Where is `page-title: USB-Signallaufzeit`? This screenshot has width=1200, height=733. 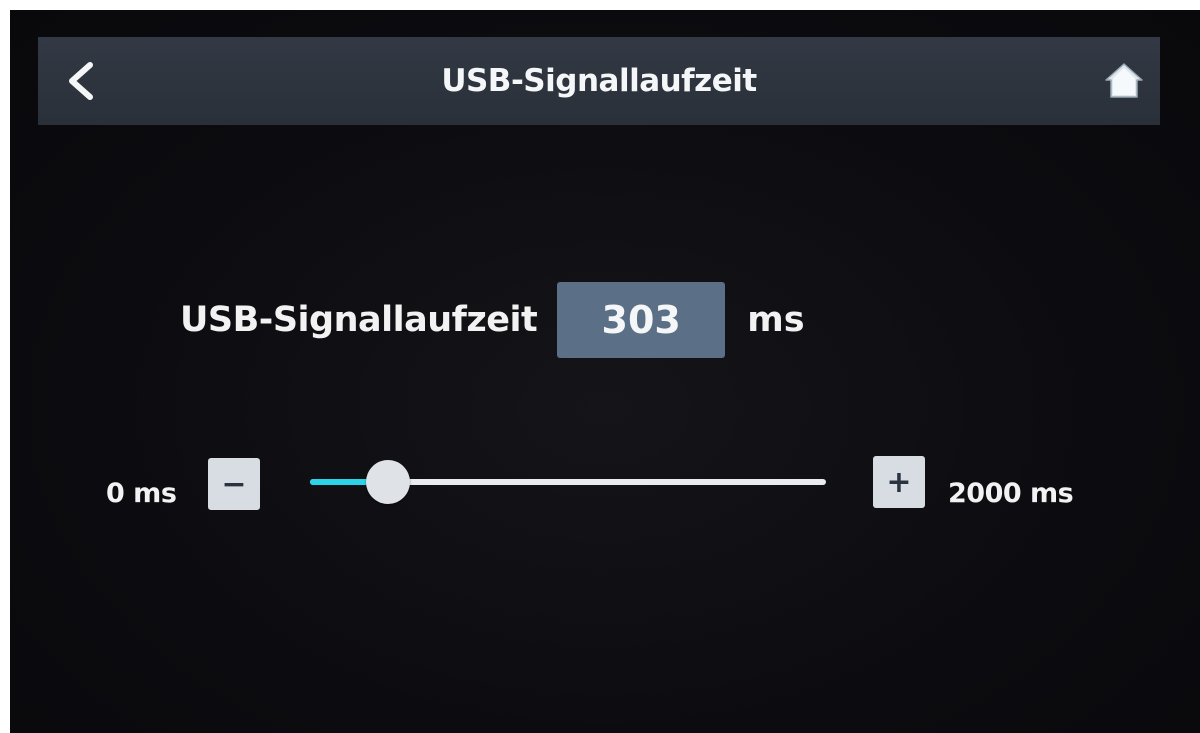
page-title: USB-Signallaufzeit is located at coordinates (599, 81).